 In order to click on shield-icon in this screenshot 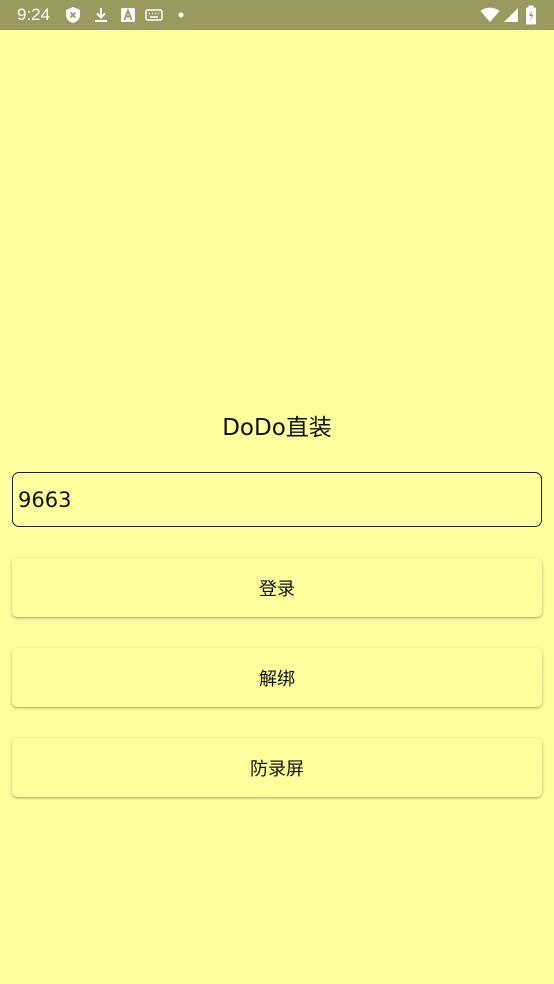, I will do `click(73, 15)`.